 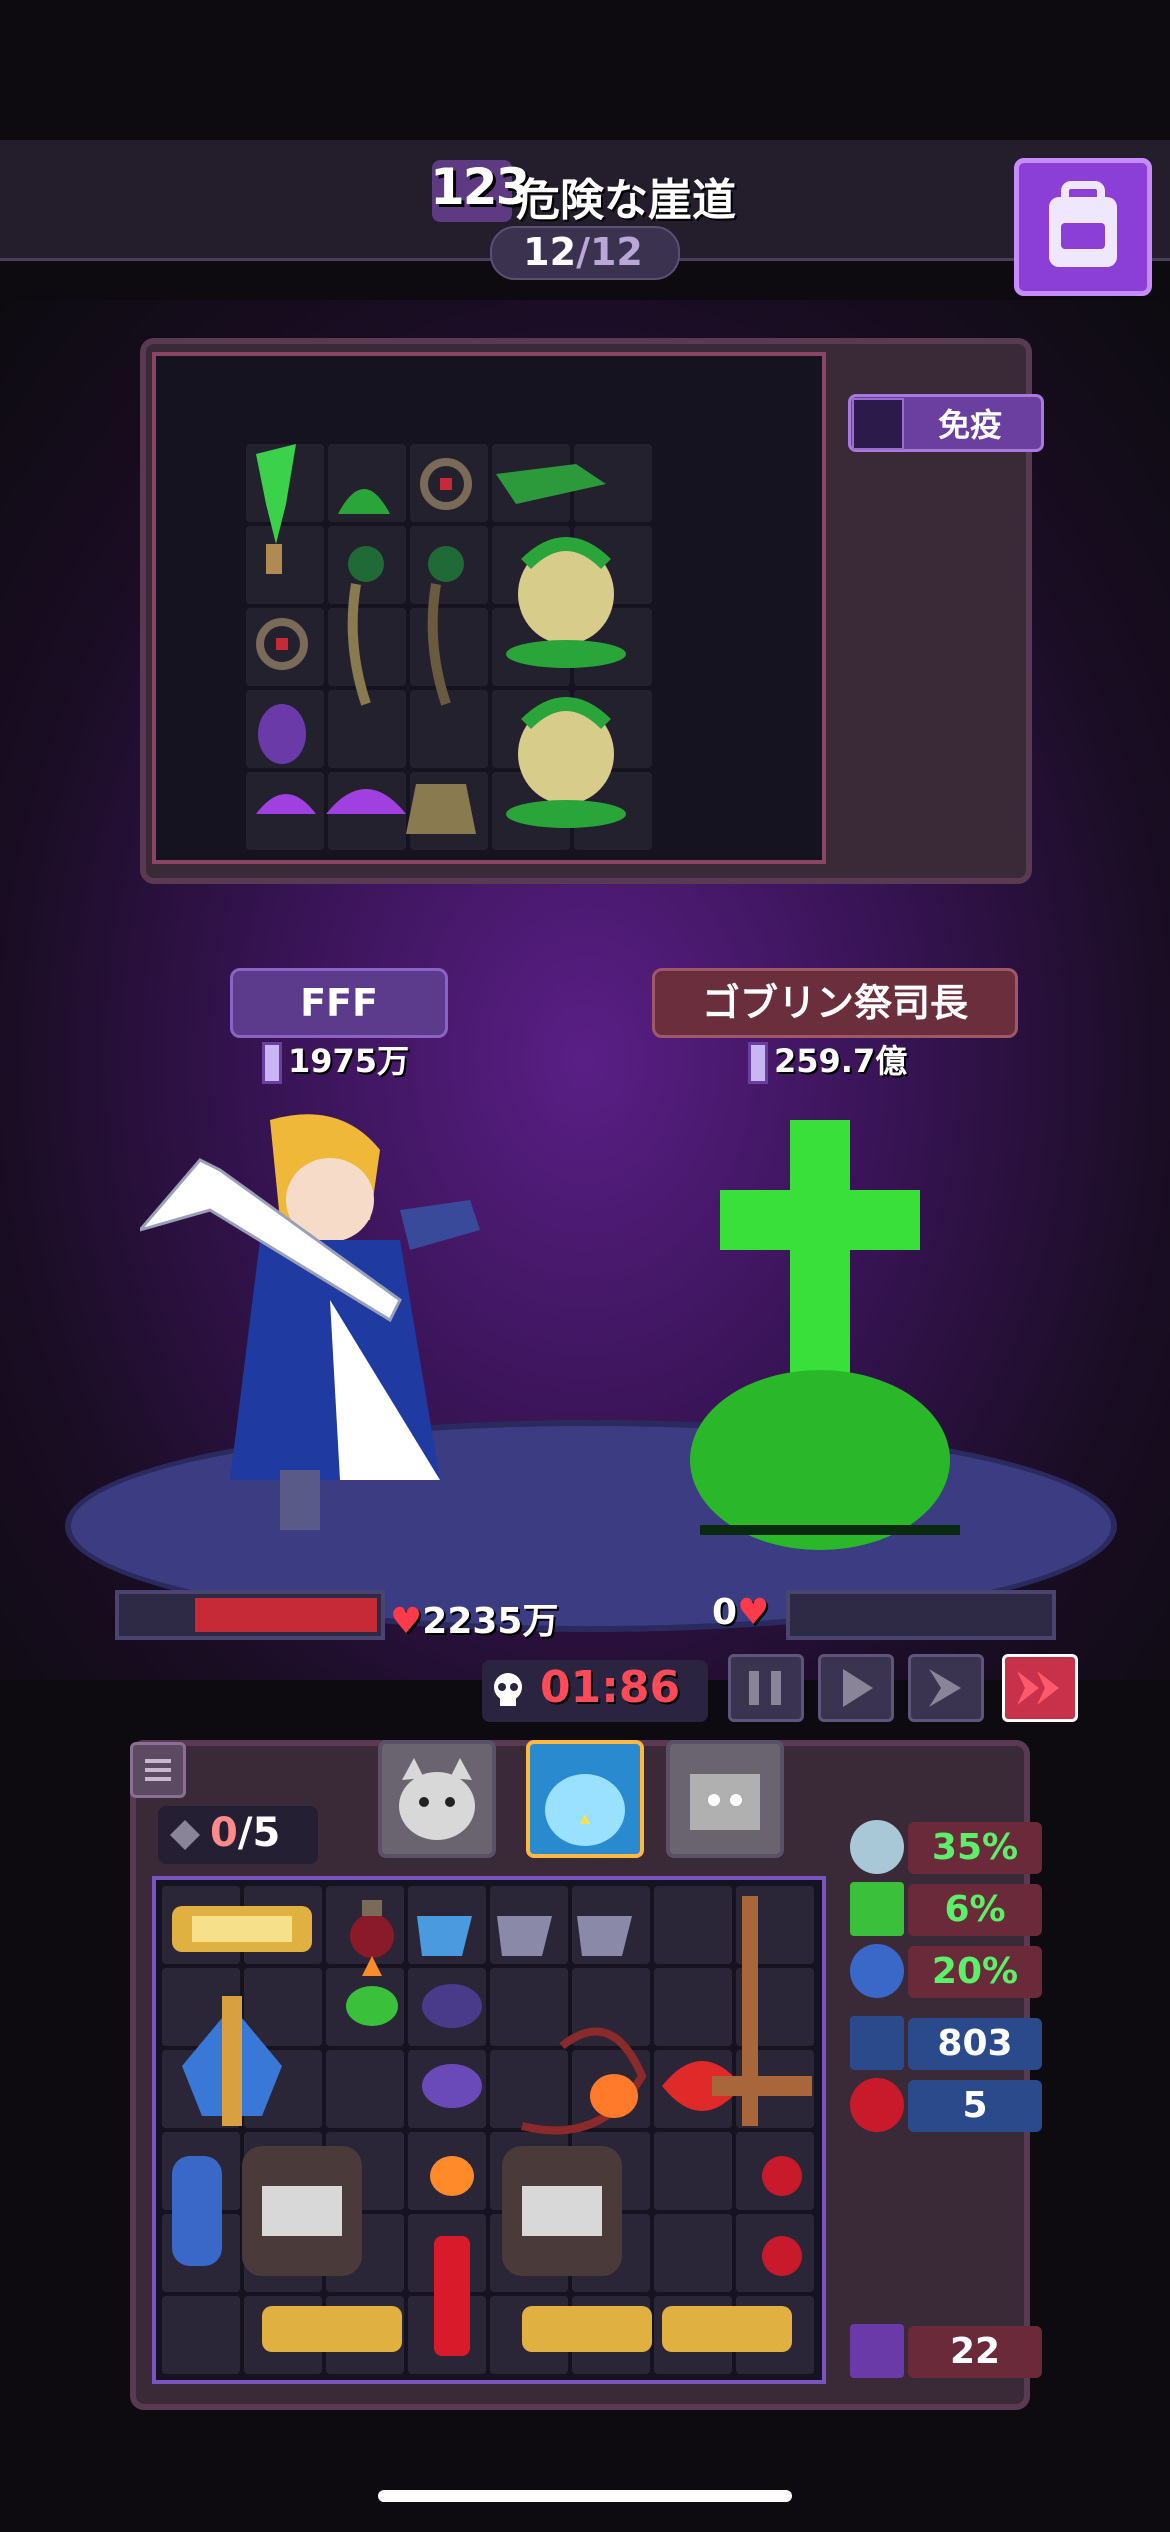 What do you see at coordinates (609, 252) in the screenshot?
I see `wave-total: /12` at bounding box center [609, 252].